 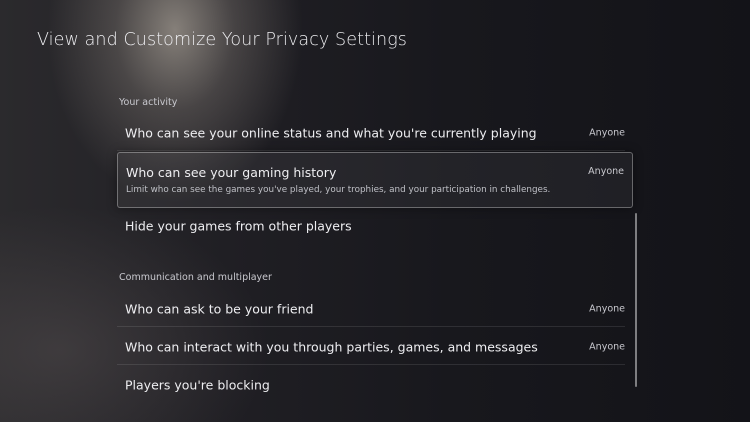 I want to click on section-header-your-activity: Your activity, so click(x=148, y=102).